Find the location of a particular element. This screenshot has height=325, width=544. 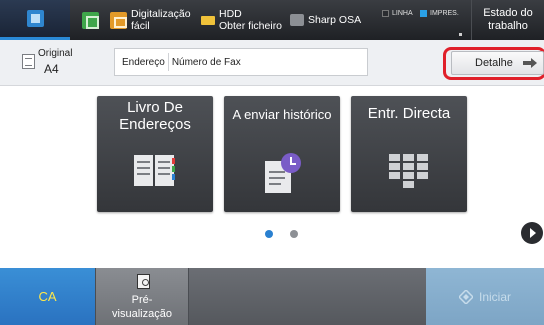

print-indicator: IMPRES. is located at coordinates (439, 13).